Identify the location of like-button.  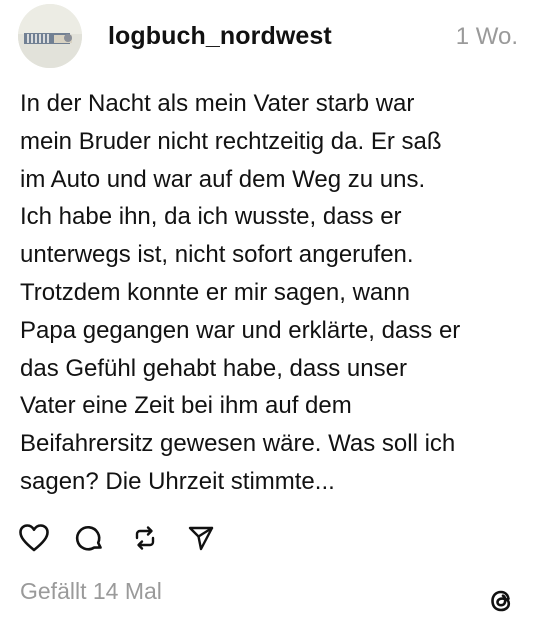
(46, 538).